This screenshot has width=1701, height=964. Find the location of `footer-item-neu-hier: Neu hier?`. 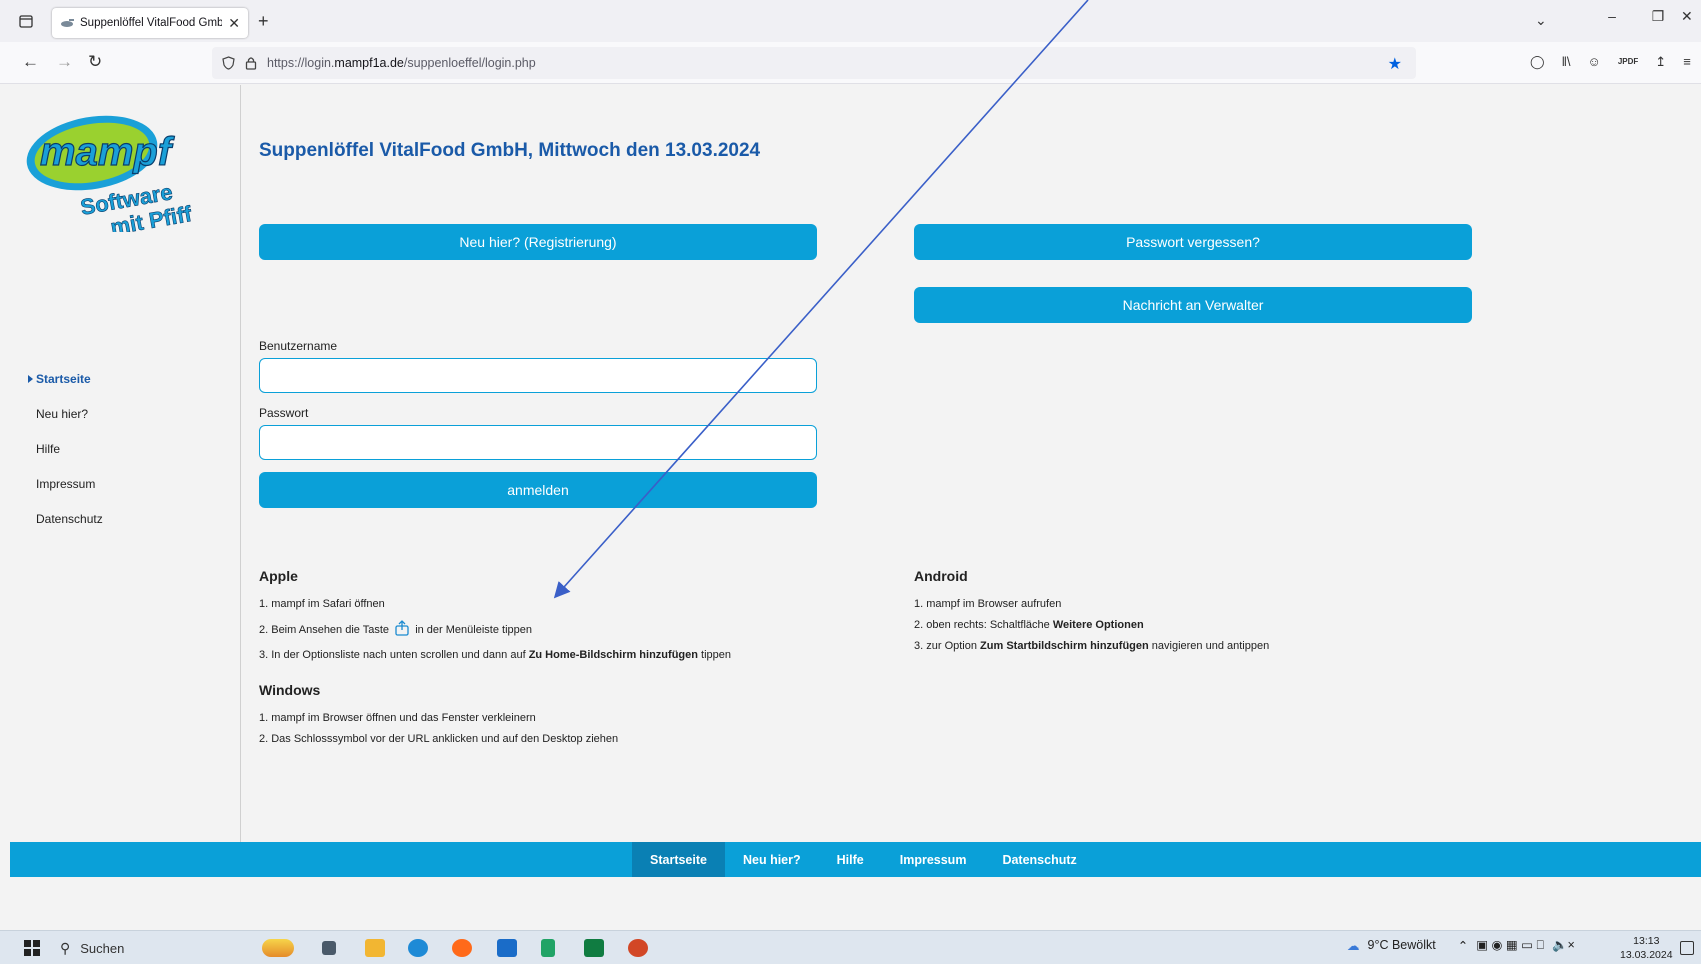

footer-item-neu-hier: Neu hier? is located at coordinates (772, 859).